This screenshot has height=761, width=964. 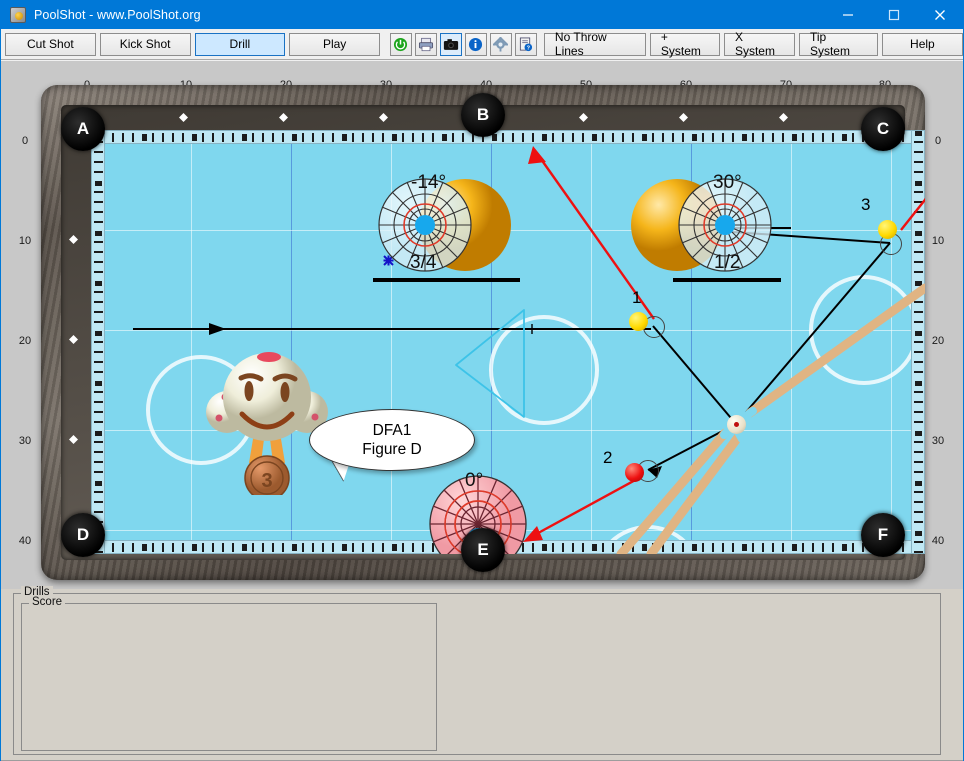 What do you see at coordinates (475, 44) in the screenshot?
I see `info-icon-button` at bounding box center [475, 44].